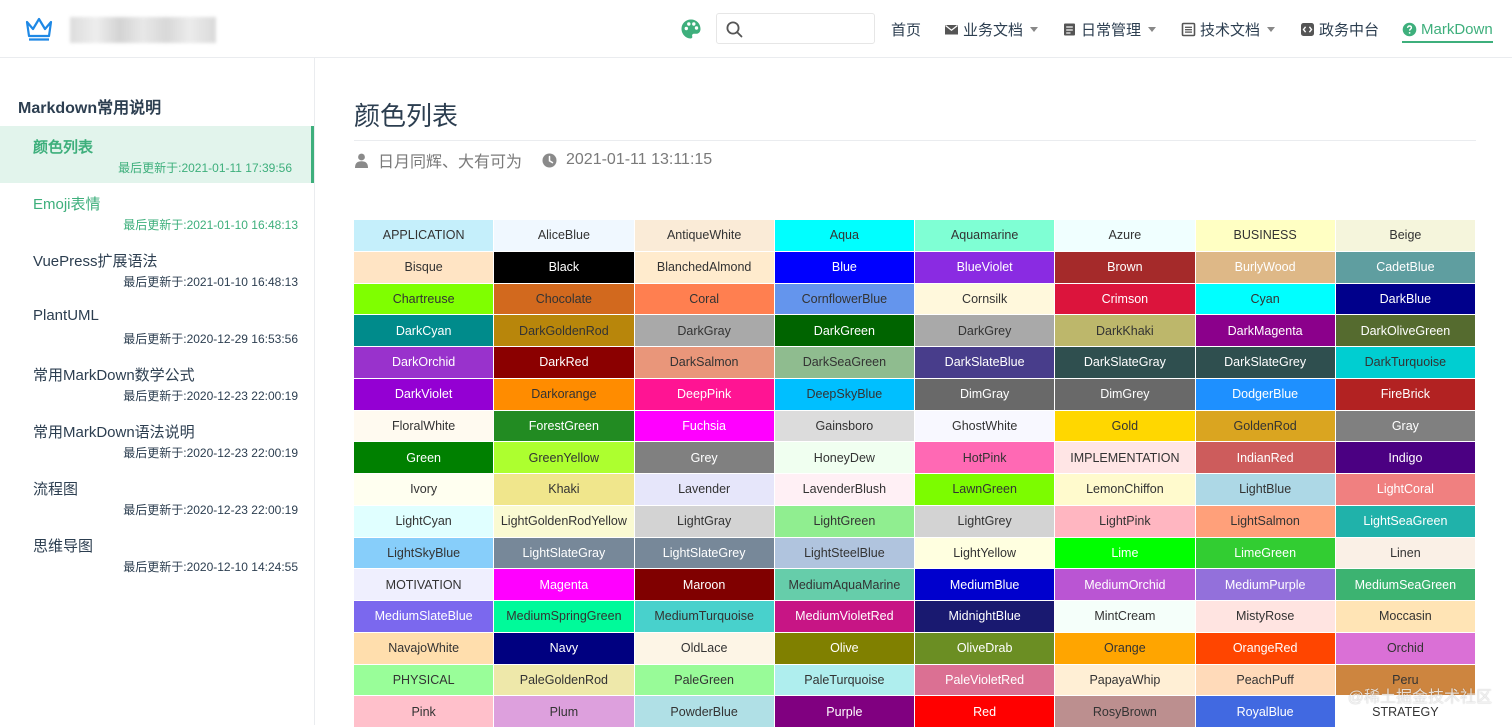  What do you see at coordinates (549, 160) in the screenshot?
I see `clock-icon` at bounding box center [549, 160].